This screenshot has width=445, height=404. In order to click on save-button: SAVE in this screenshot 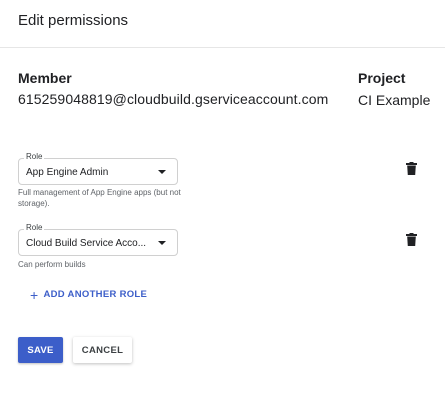, I will do `click(40, 350)`.